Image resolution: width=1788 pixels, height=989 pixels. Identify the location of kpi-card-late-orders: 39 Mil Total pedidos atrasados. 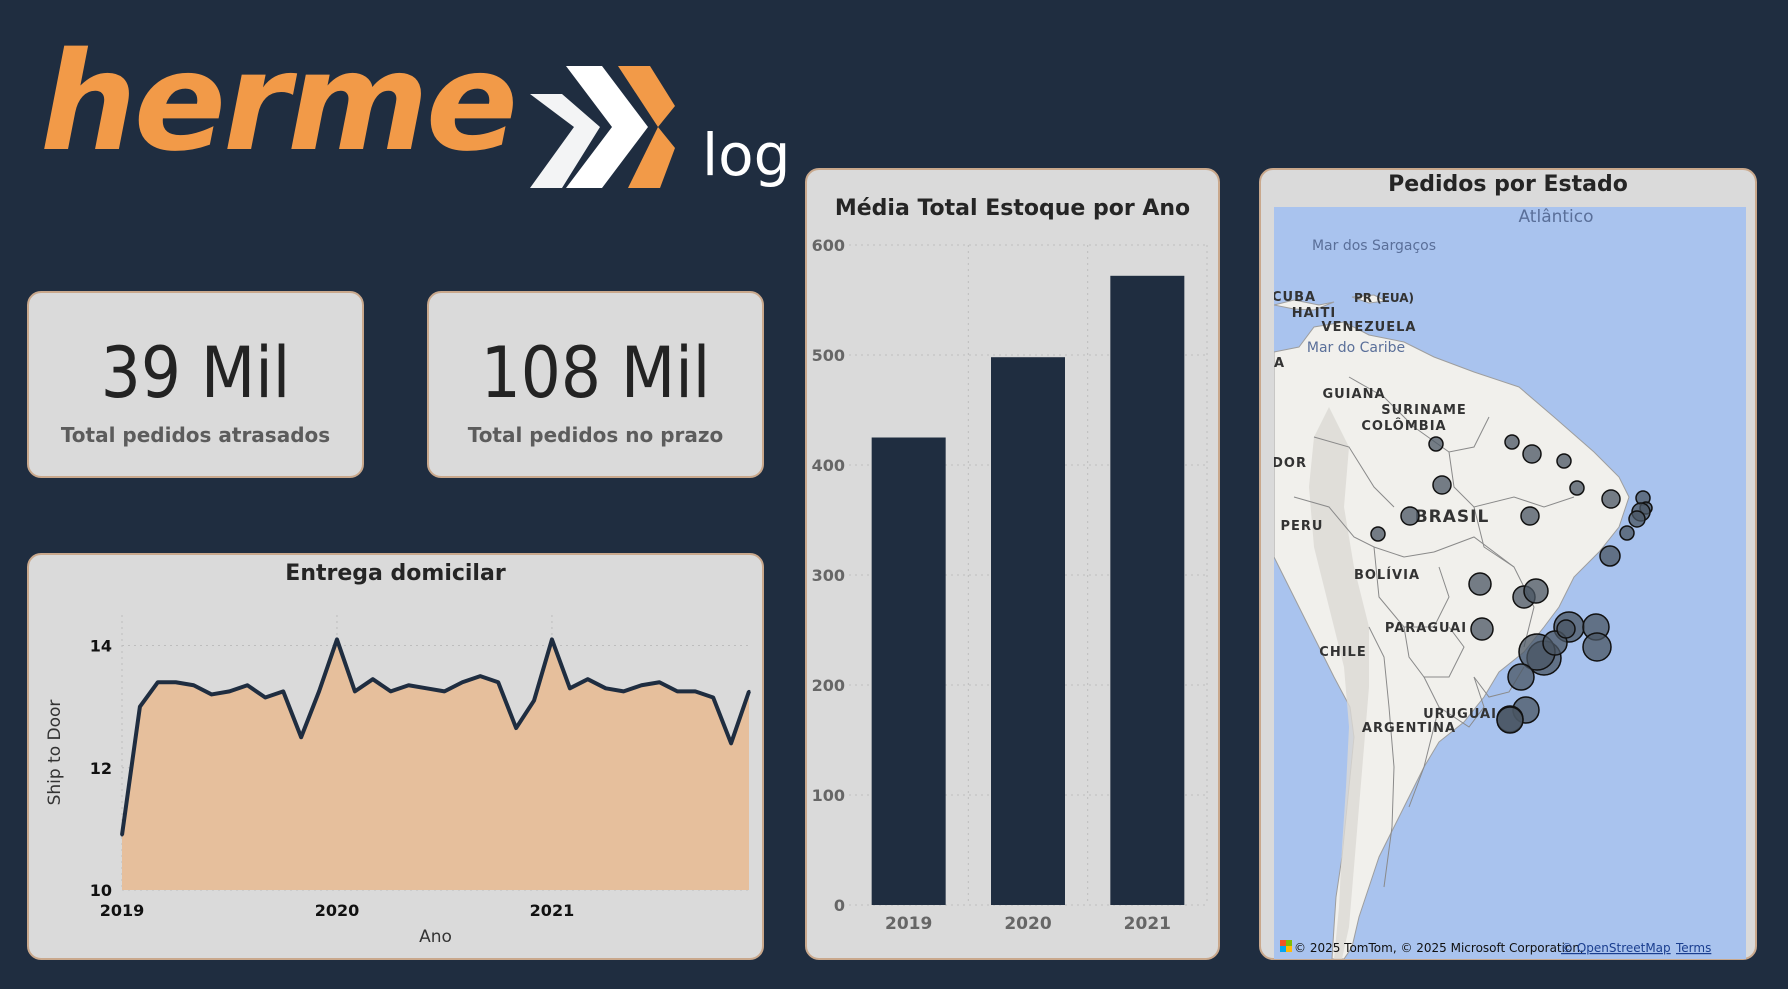
(195, 384).